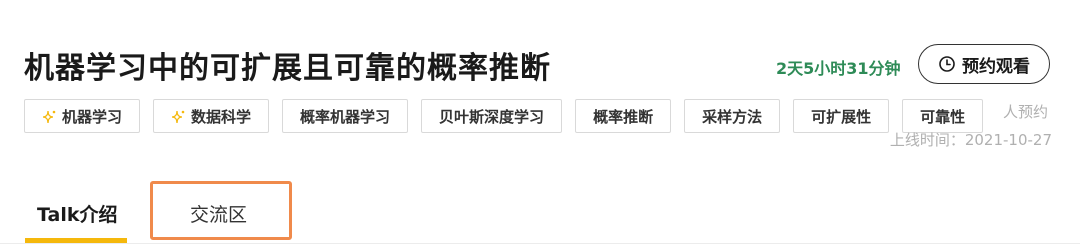  Describe the element at coordinates (970, 140) in the screenshot. I see `online-time: 上线时间：2021-10-27` at that location.